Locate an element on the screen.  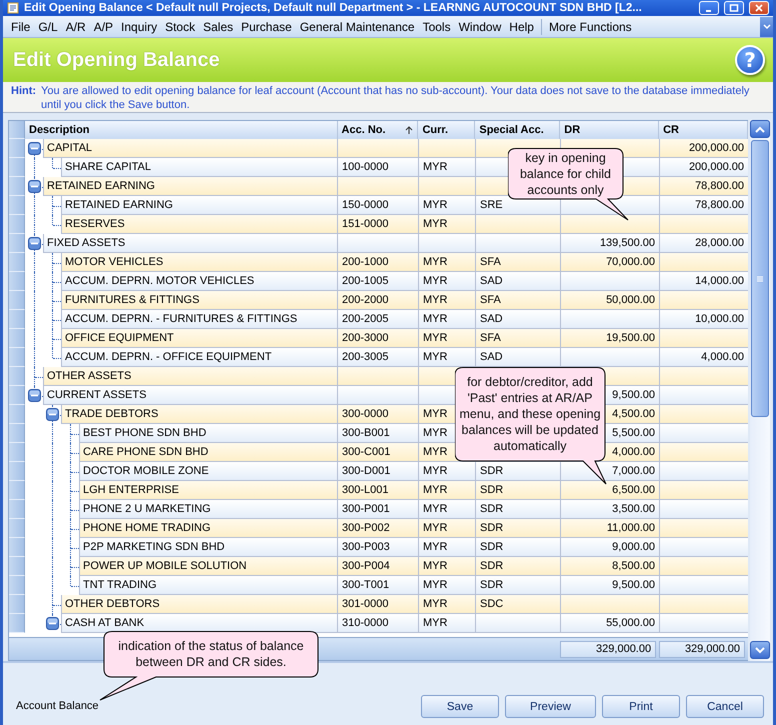
scroll-down-button is located at coordinates (760, 650).